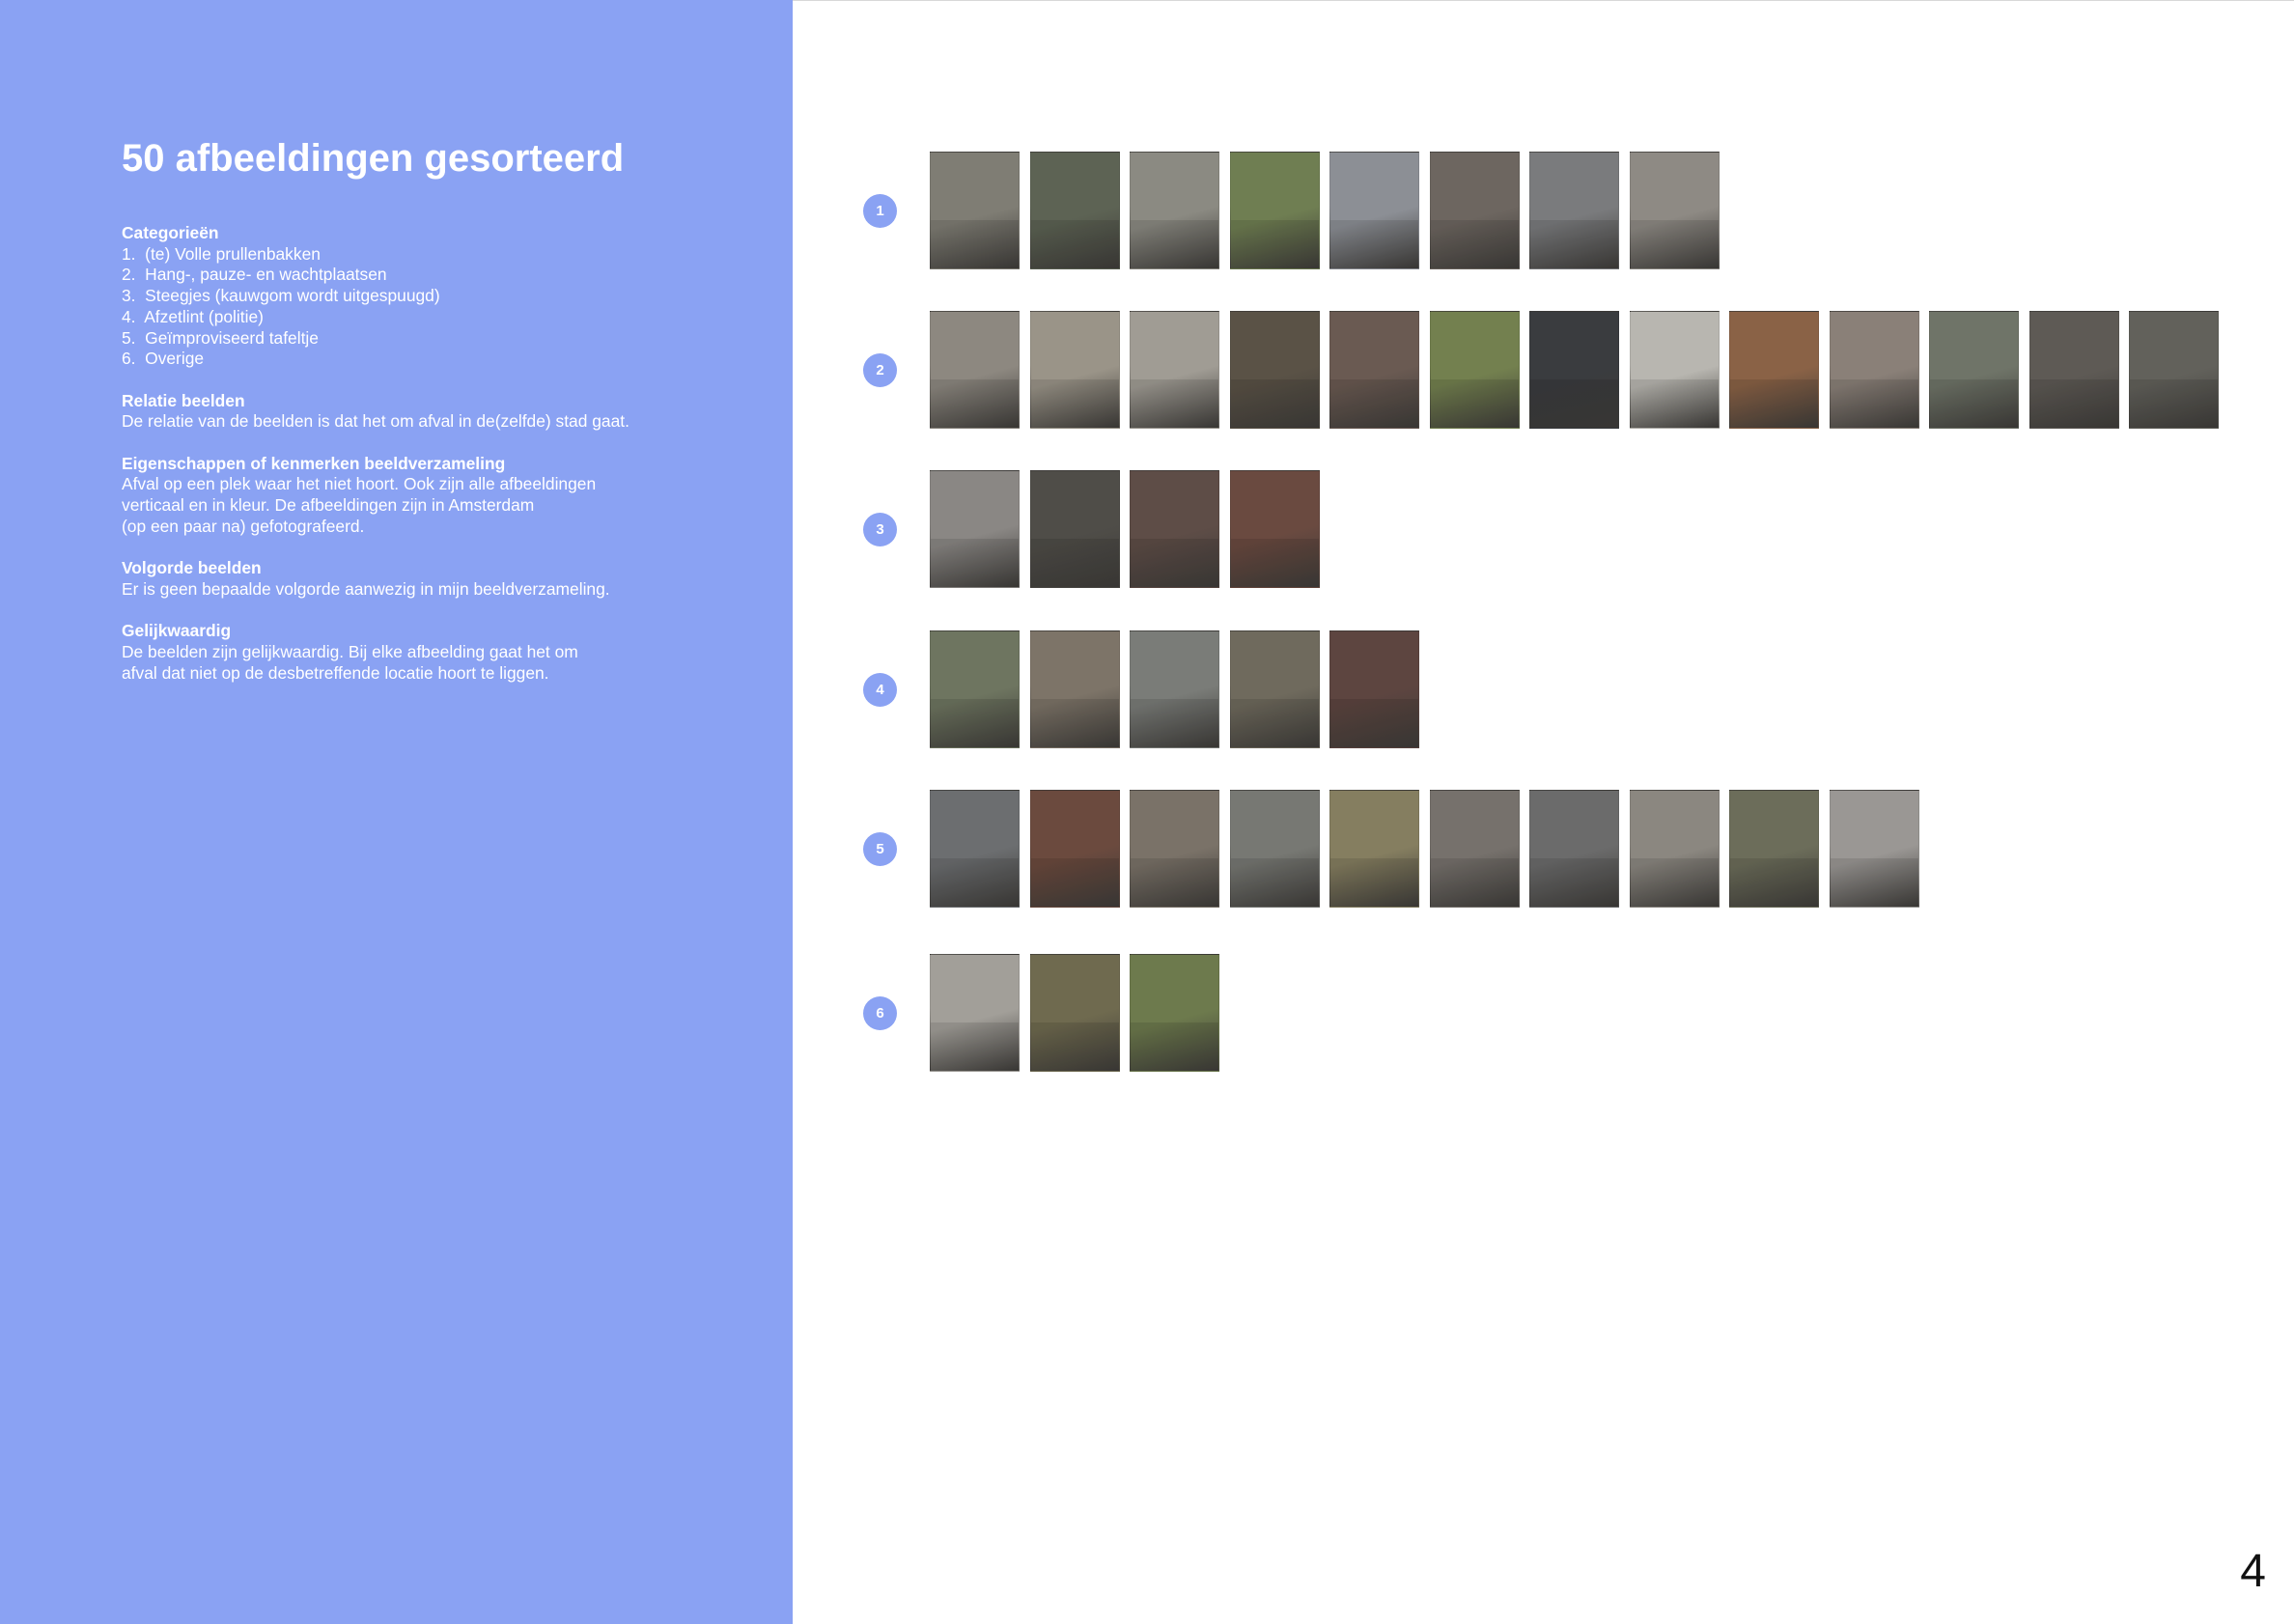 The width and height of the screenshot is (2294, 1624). I want to click on page-number: 4, so click(2253, 1572).